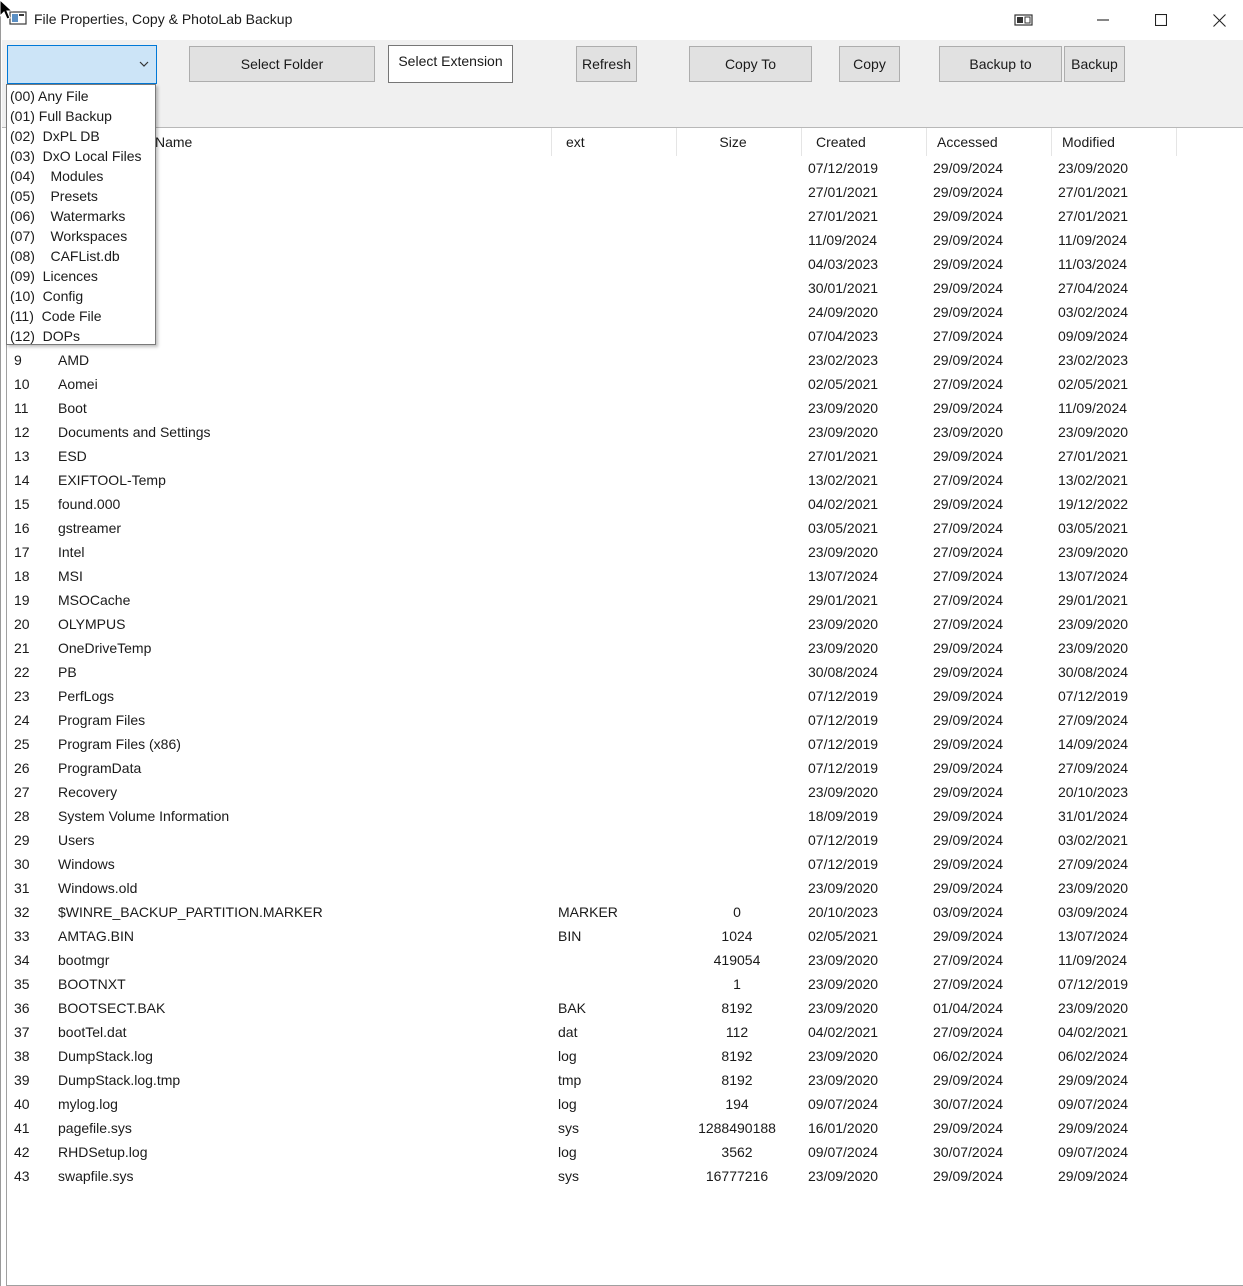 This screenshot has height=1286, width=1243. I want to click on table-row: 11 Boot 23/09/2020 29/09/2024 11/09/2024, so click(625, 408).